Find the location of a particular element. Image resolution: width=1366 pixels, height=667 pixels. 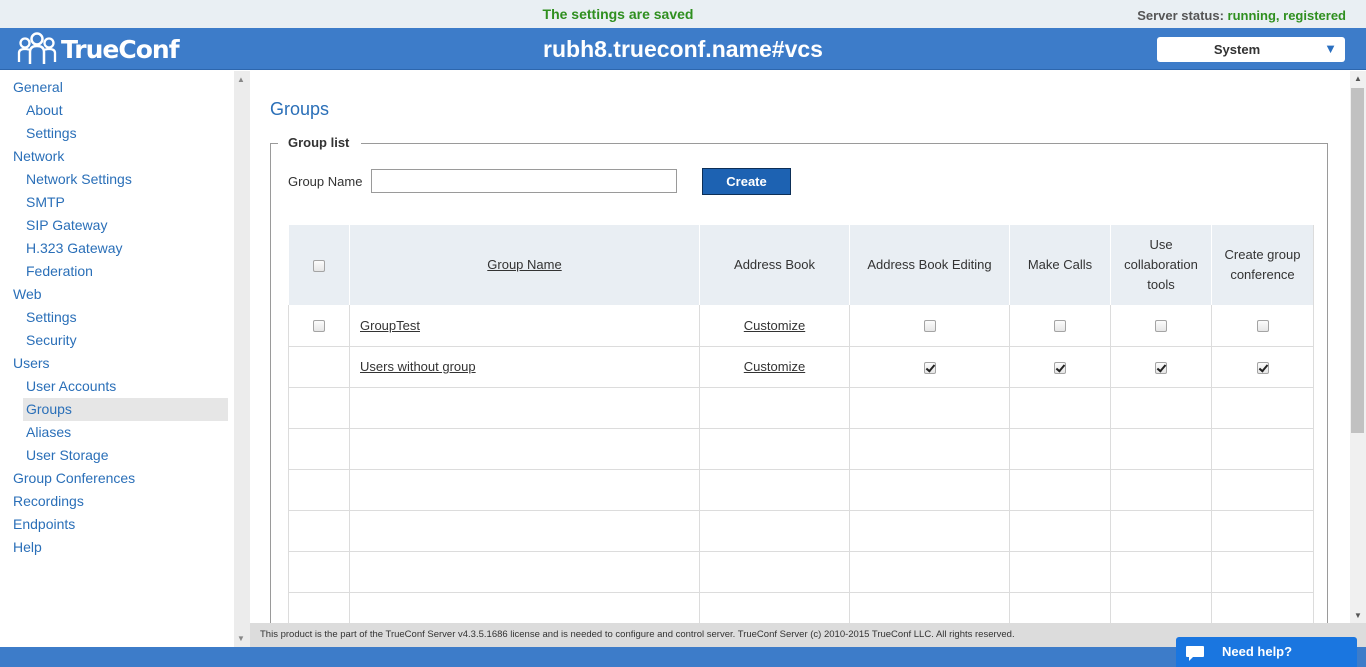

system-dropdown: System ▼ is located at coordinates (1251, 49).